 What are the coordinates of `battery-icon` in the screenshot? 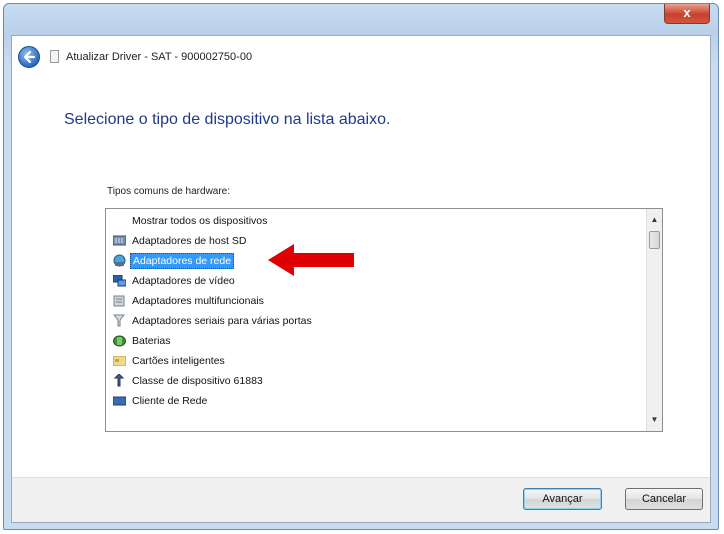 It's located at (119, 341).